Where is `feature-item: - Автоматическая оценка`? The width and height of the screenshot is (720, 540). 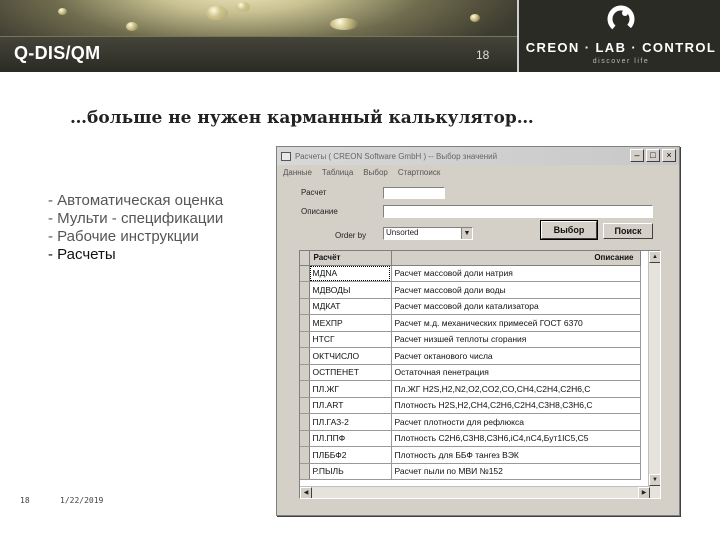 feature-item: - Автоматическая оценка is located at coordinates (136, 200).